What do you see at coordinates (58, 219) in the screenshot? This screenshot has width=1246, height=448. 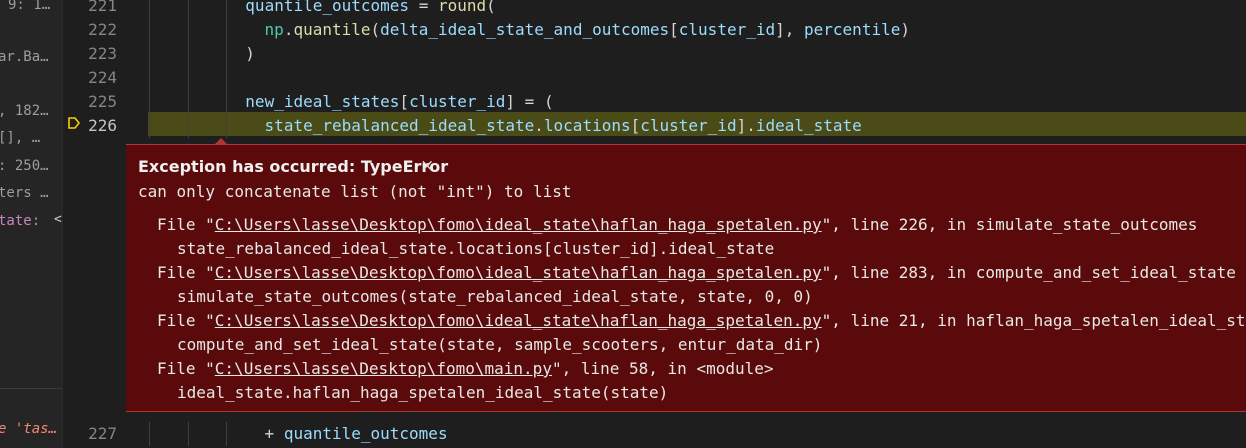 I see `expand-chevron-icon: <` at bounding box center [58, 219].